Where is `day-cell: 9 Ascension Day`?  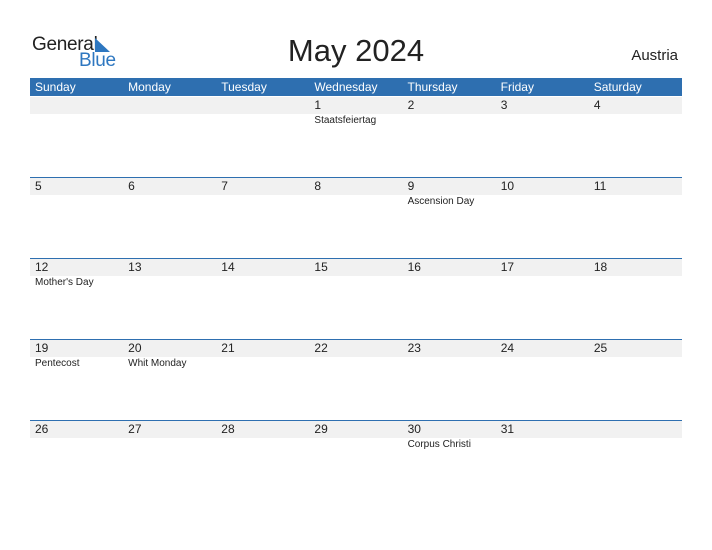 day-cell: 9 Ascension Day is located at coordinates (449, 218).